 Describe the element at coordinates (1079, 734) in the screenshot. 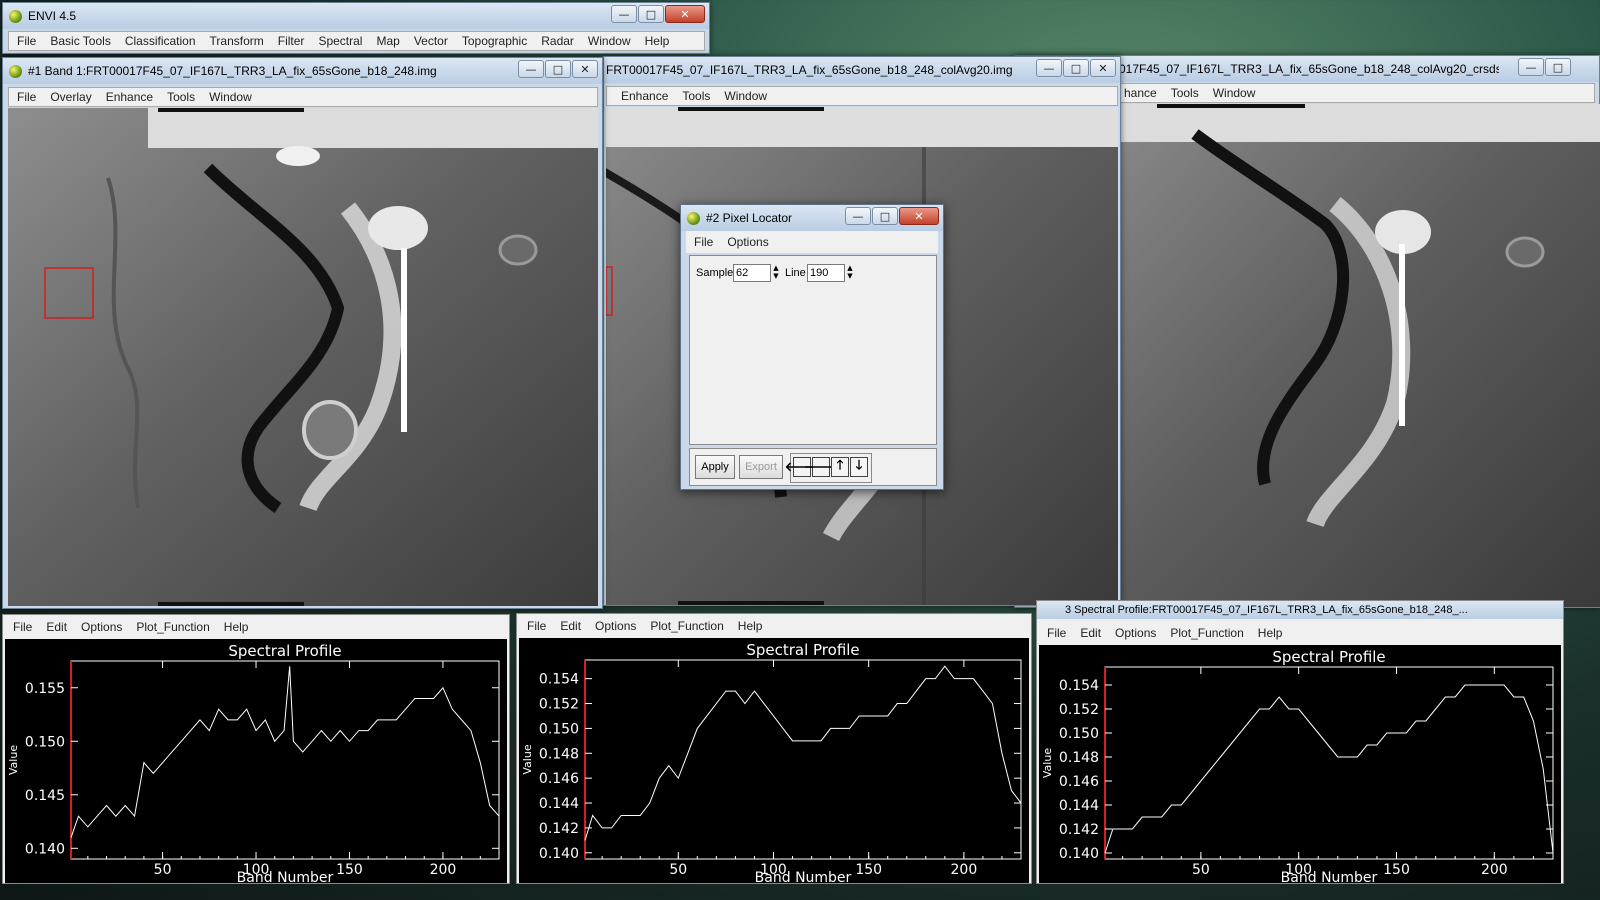

I see `y-tick-label: 0.150` at that location.